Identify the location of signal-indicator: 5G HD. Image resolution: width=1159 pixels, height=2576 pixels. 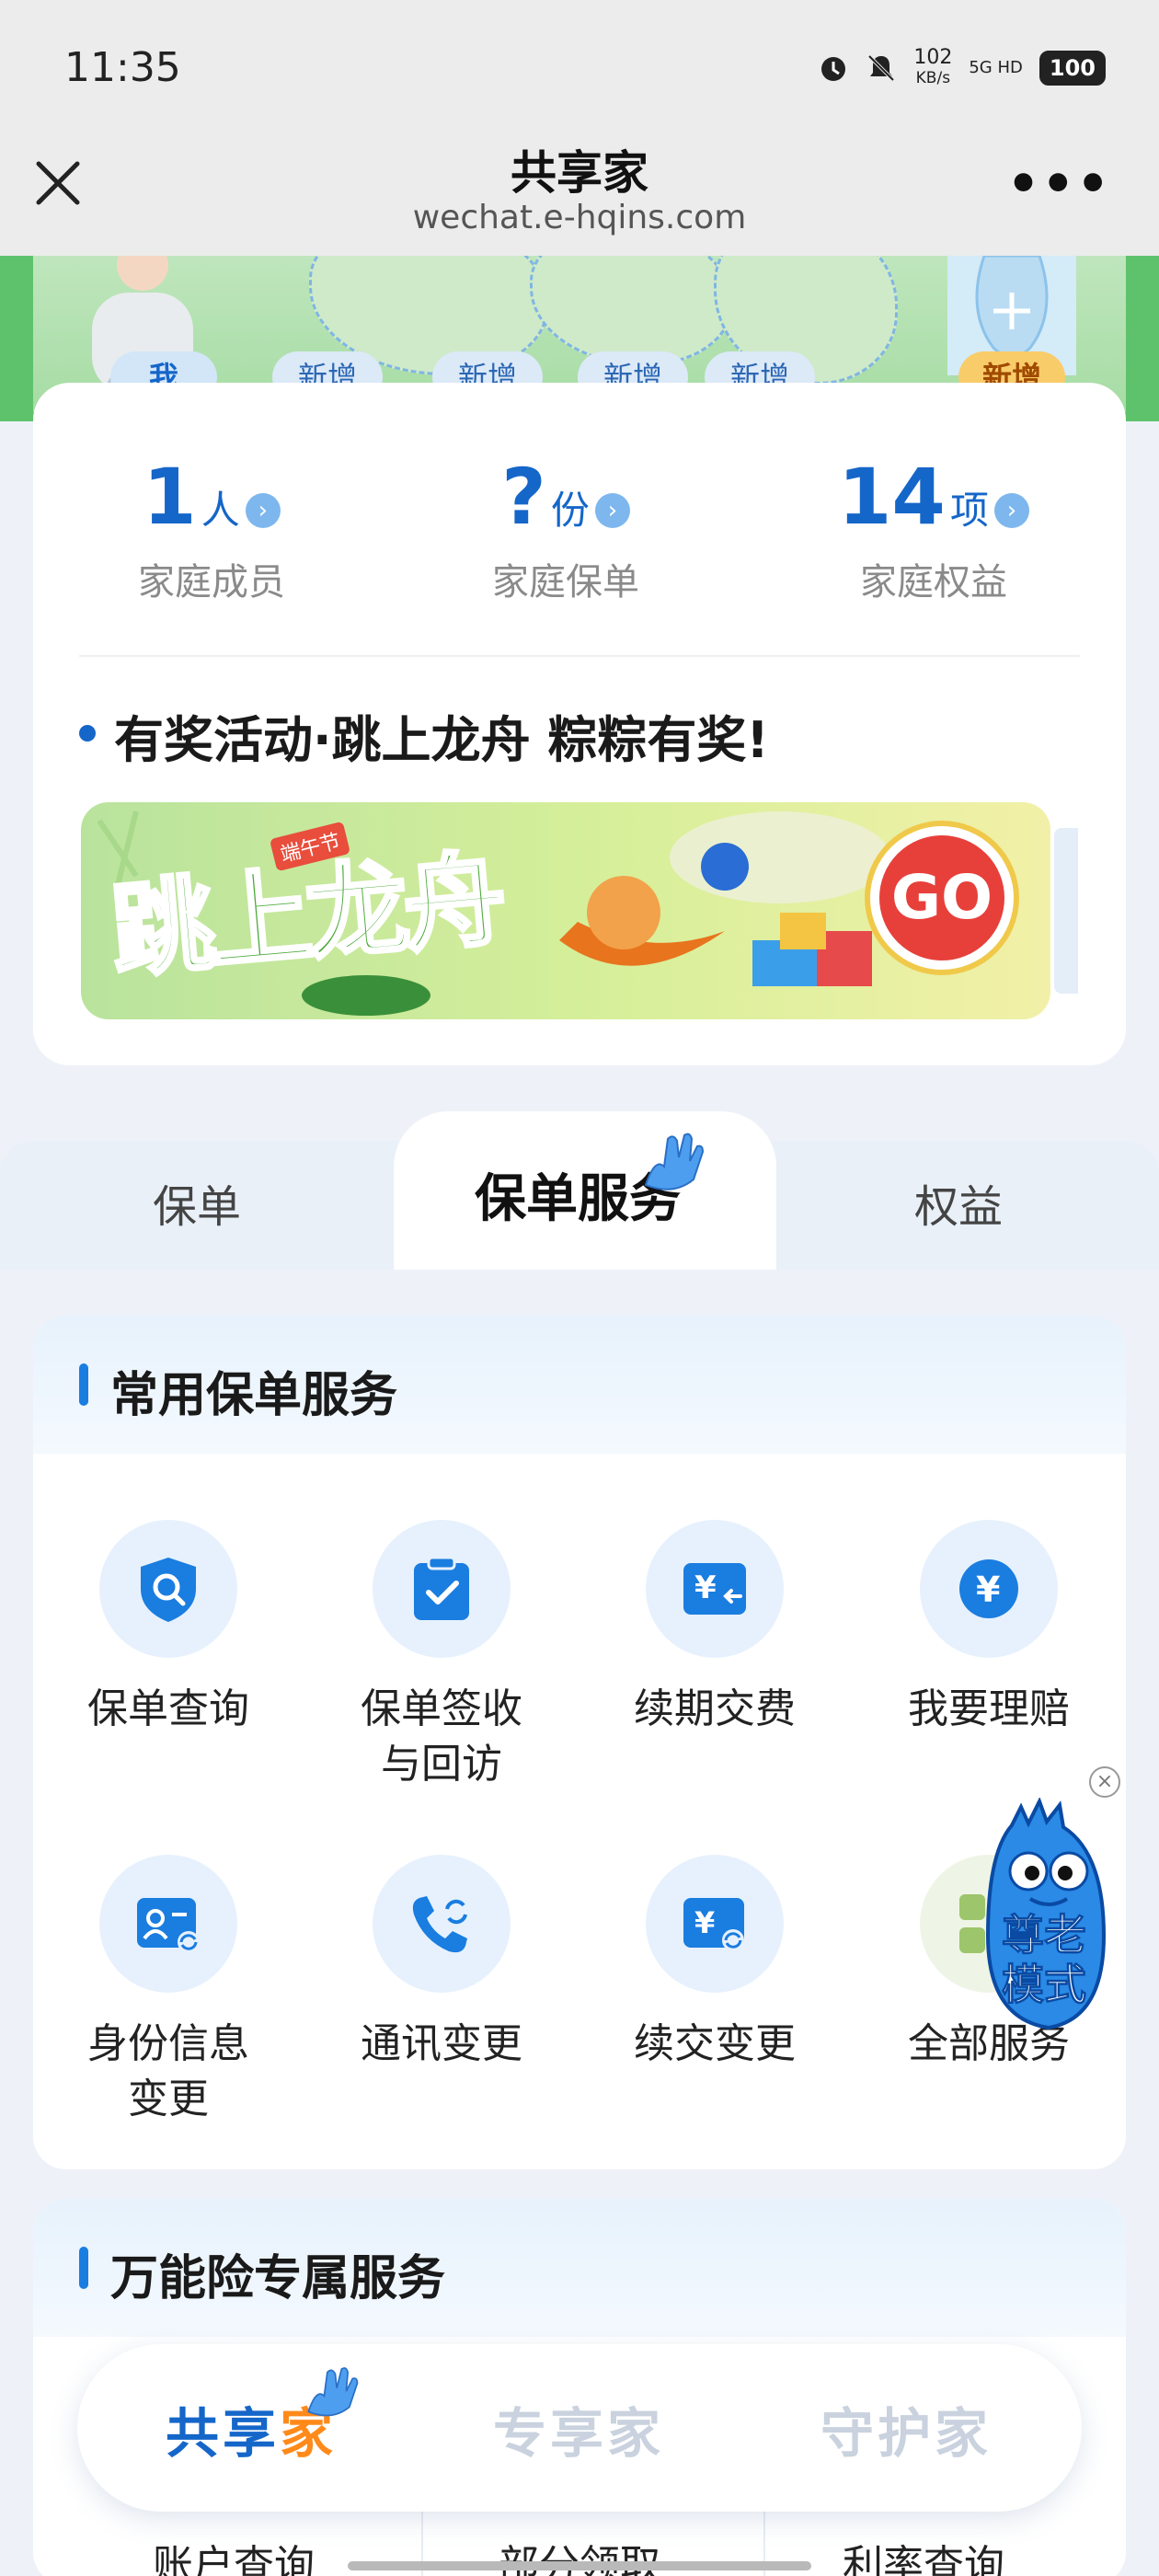
(996, 67).